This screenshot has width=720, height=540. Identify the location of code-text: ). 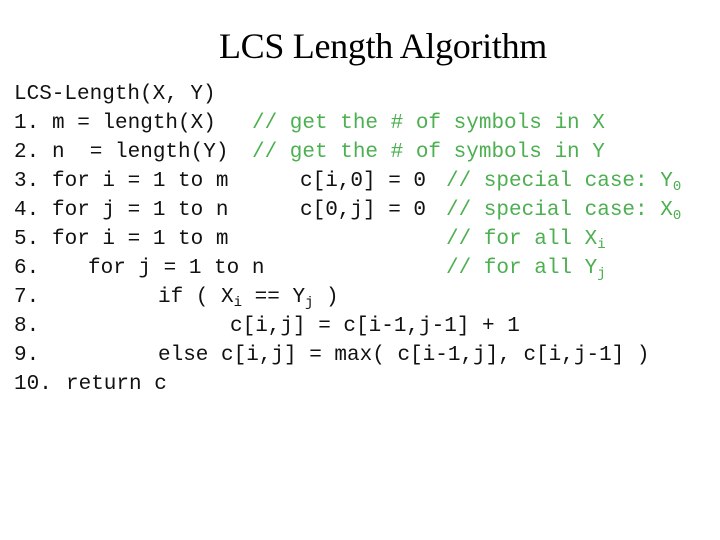
(326, 297).